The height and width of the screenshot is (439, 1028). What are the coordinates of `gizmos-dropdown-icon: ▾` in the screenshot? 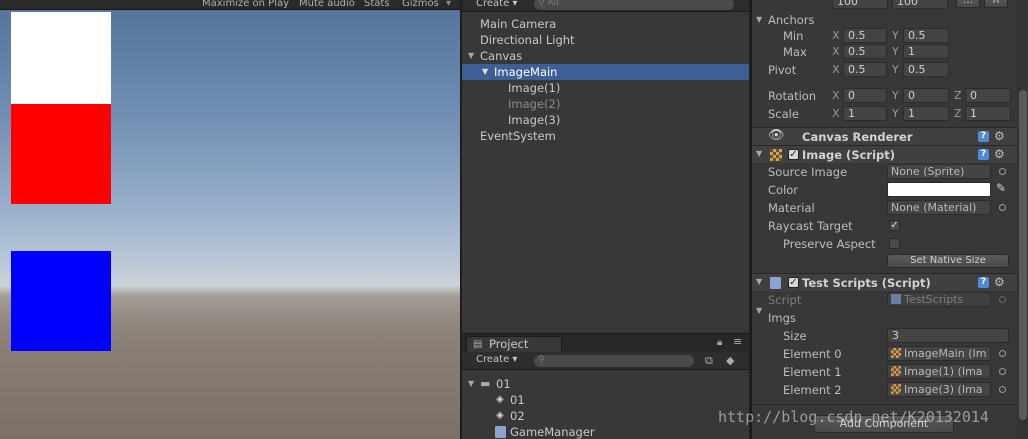 It's located at (448, 4).